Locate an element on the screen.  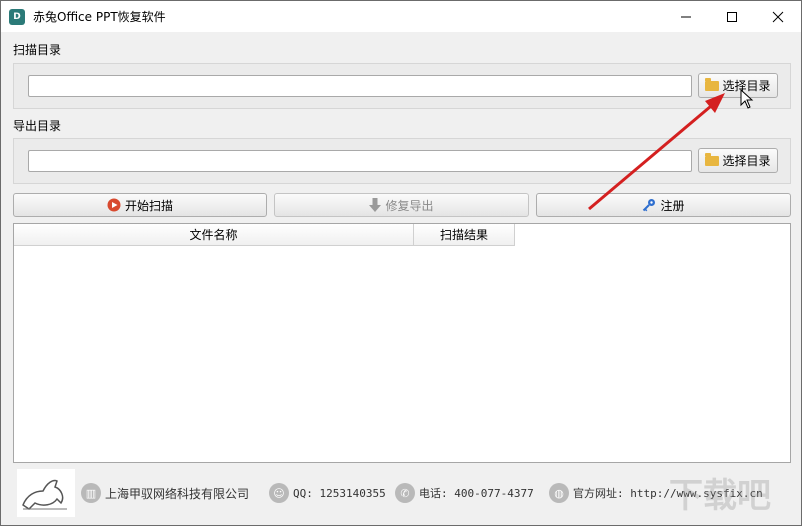
footer-qq: ☺ QQ: 1253140355 is located at coordinates (327, 493).